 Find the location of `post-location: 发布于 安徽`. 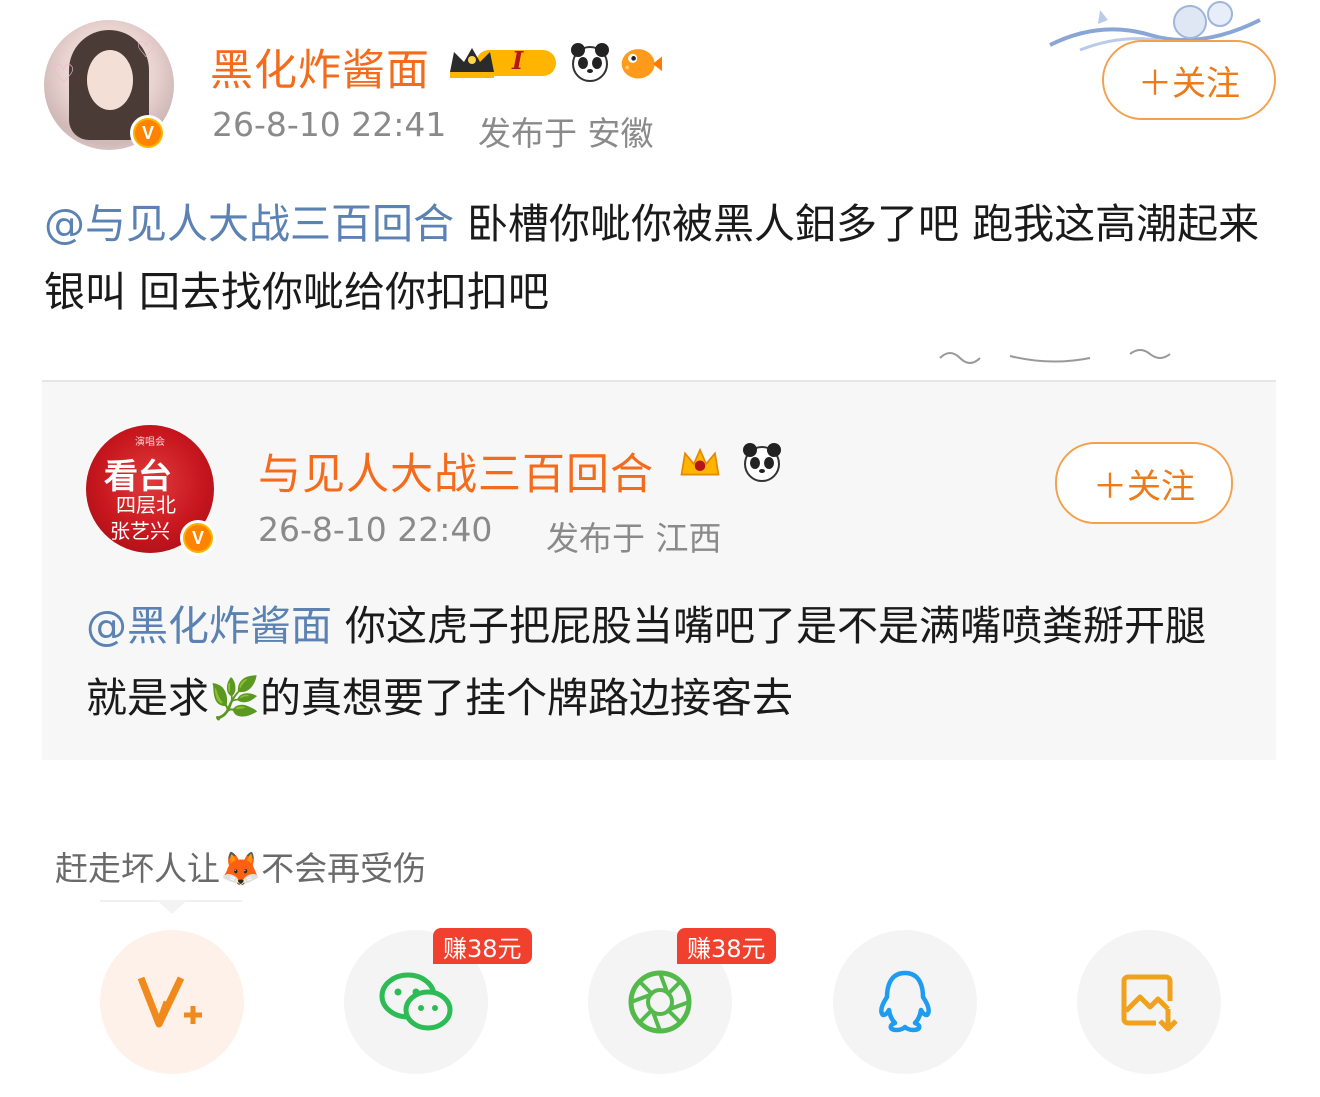

post-location: 发布于 安徽 is located at coordinates (566, 133).